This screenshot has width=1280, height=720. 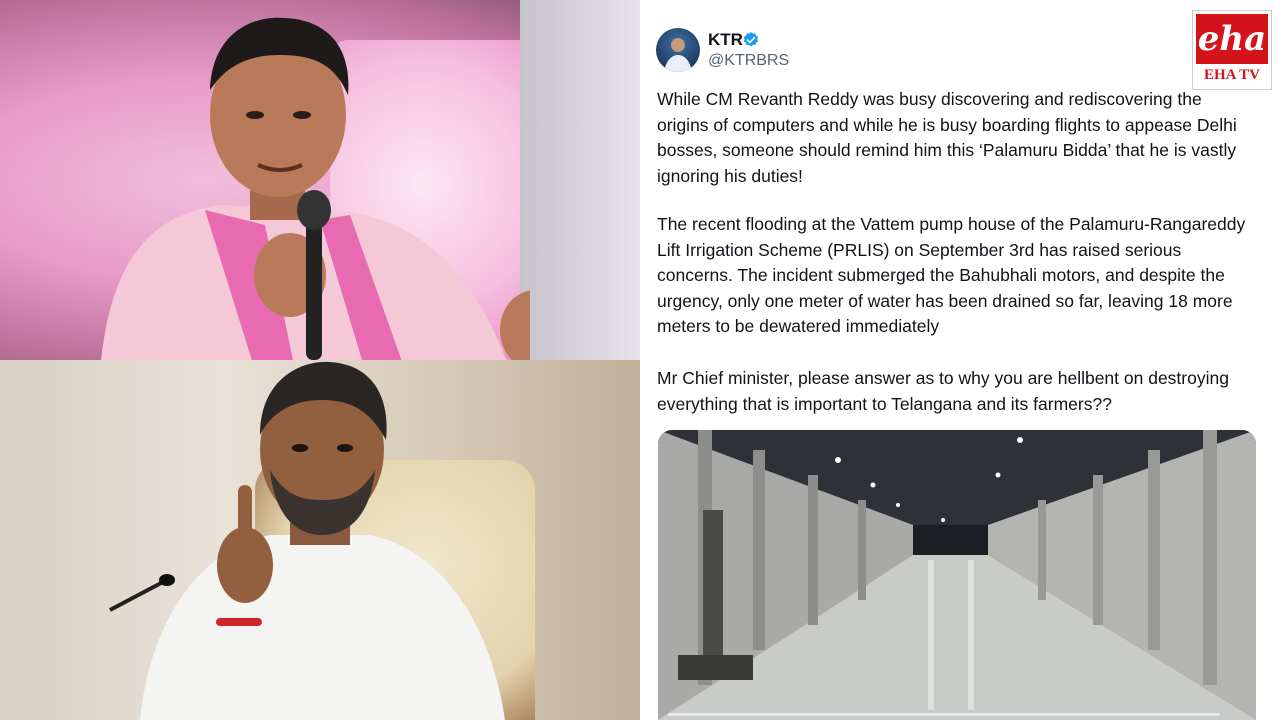 I want to click on microphone-icon, so click(x=142, y=593).